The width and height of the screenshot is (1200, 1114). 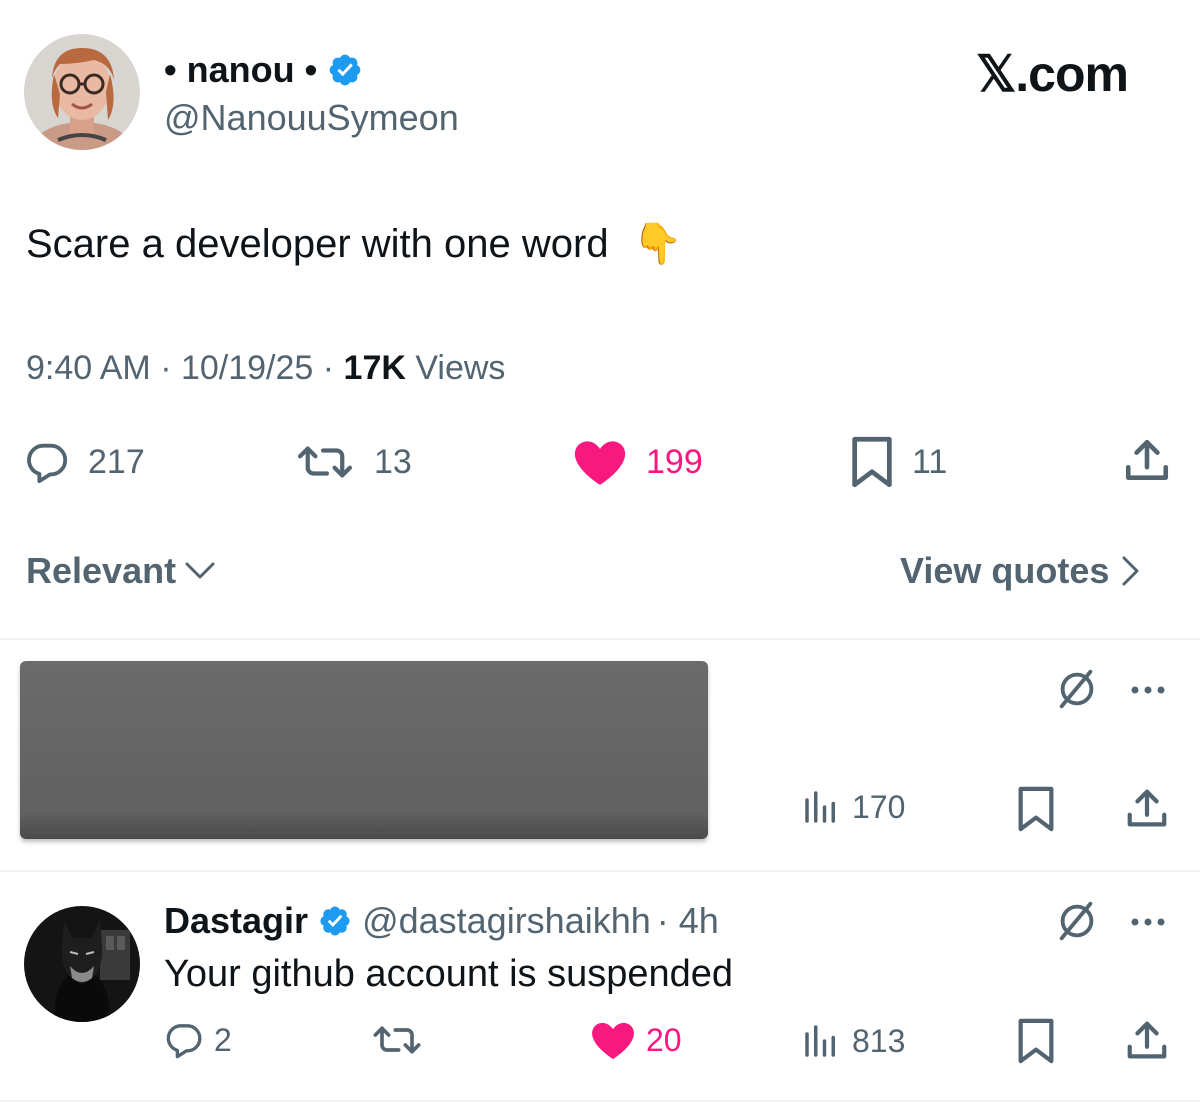 What do you see at coordinates (930, 461) in the screenshot?
I see `bookmark-count: 11` at bounding box center [930, 461].